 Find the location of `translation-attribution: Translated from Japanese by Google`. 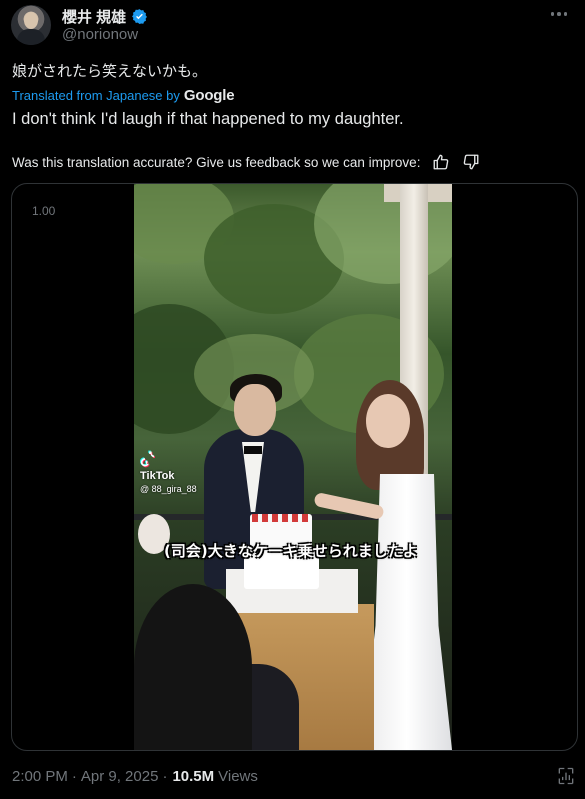

translation-attribution: Translated from Japanese by Google is located at coordinates (123, 95).